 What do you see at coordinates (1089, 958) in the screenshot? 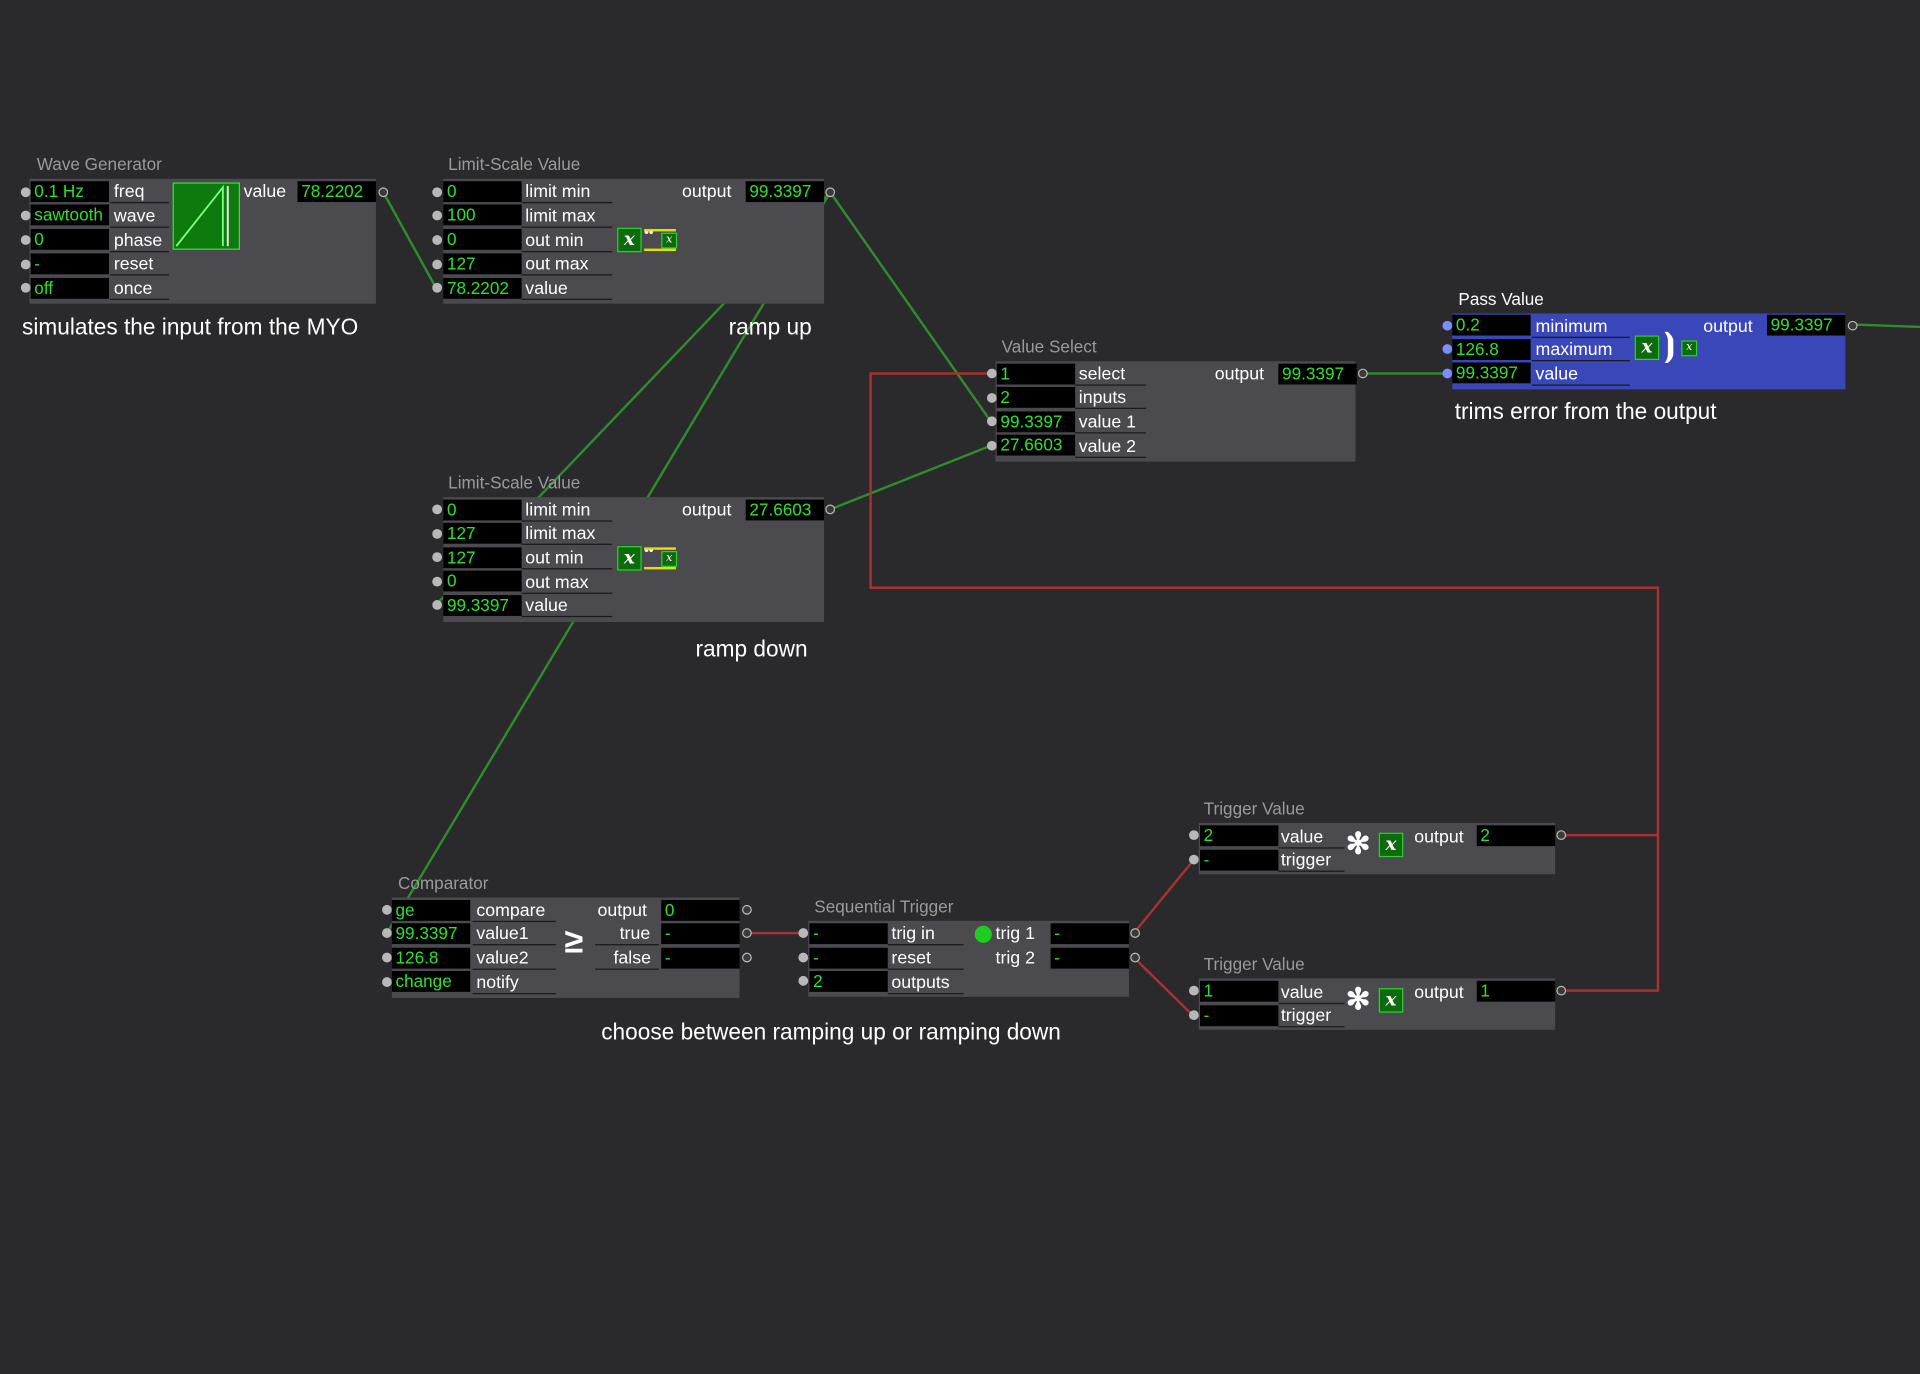
I see `trig-2-value: -` at bounding box center [1089, 958].